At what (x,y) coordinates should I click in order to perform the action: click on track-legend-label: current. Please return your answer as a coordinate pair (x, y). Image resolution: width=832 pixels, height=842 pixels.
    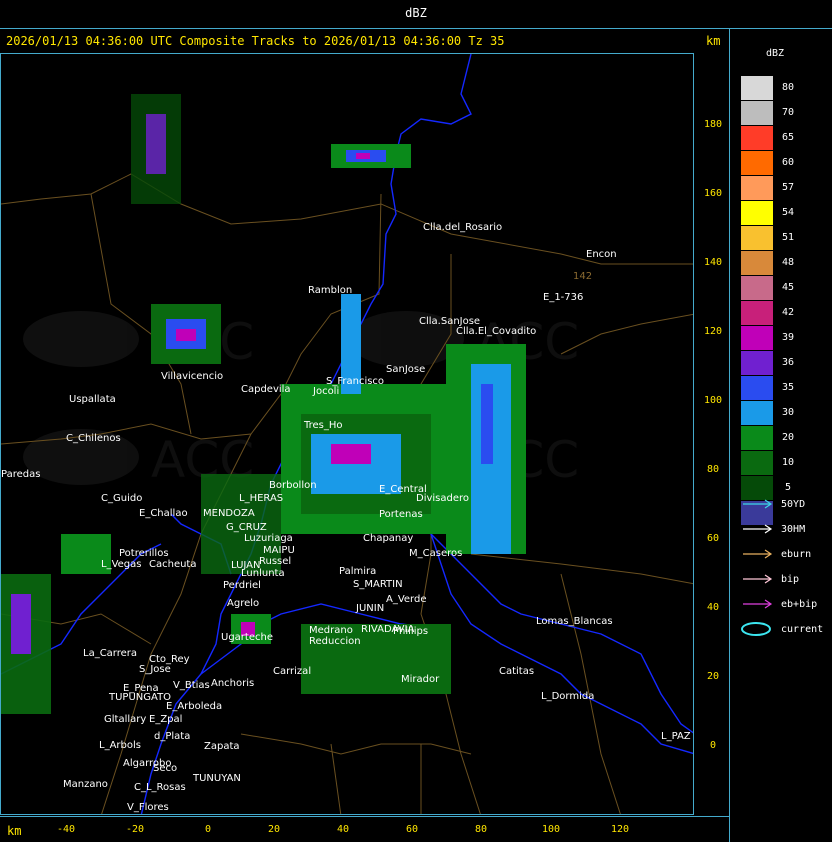
    Looking at the image, I should click on (799, 629).